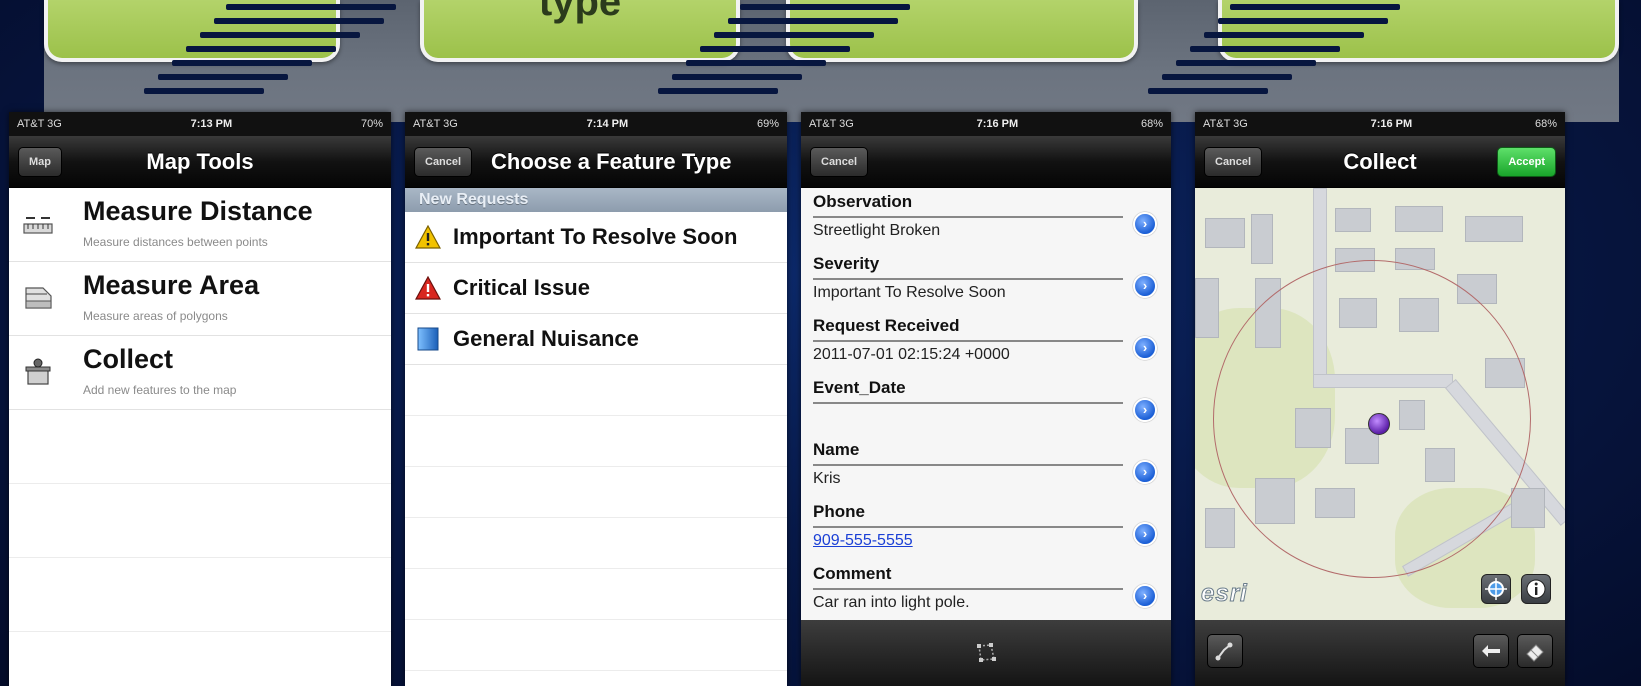 Image resolution: width=1641 pixels, height=686 pixels. What do you see at coordinates (911, 354) in the screenshot?
I see `attribute-value: 2011-07-01 02:15:24 +0000` at bounding box center [911, 354].